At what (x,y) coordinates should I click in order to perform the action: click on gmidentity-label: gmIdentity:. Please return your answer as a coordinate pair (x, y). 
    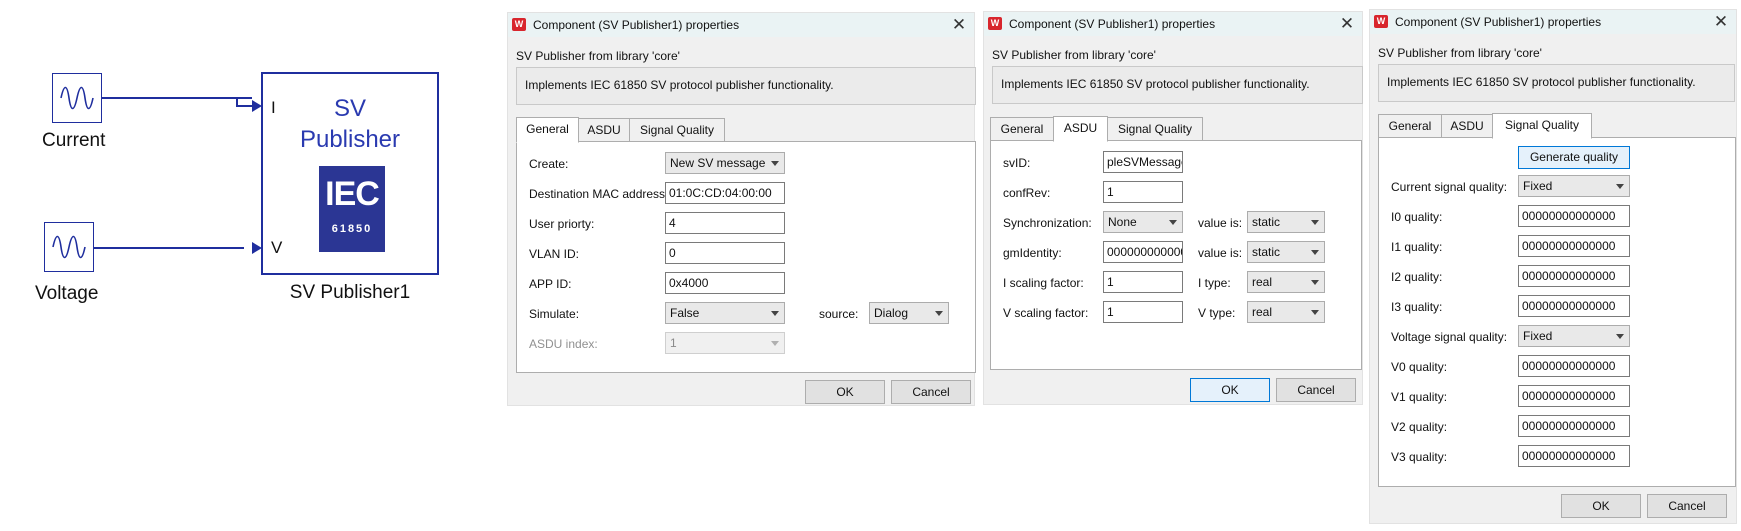
    Looking at the image, I should click on (1032, 253).